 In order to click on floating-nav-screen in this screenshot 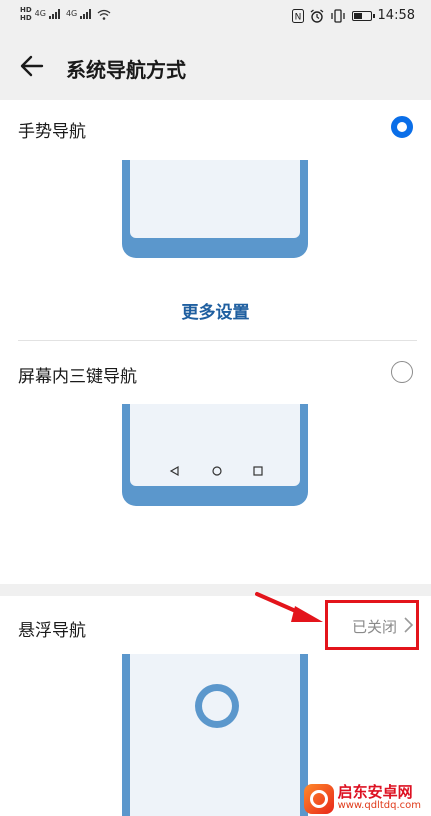, I will do `click(215, 735)`.